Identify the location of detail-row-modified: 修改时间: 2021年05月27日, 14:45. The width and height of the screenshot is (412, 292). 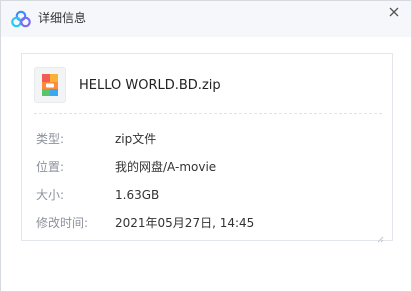
(206, 223).